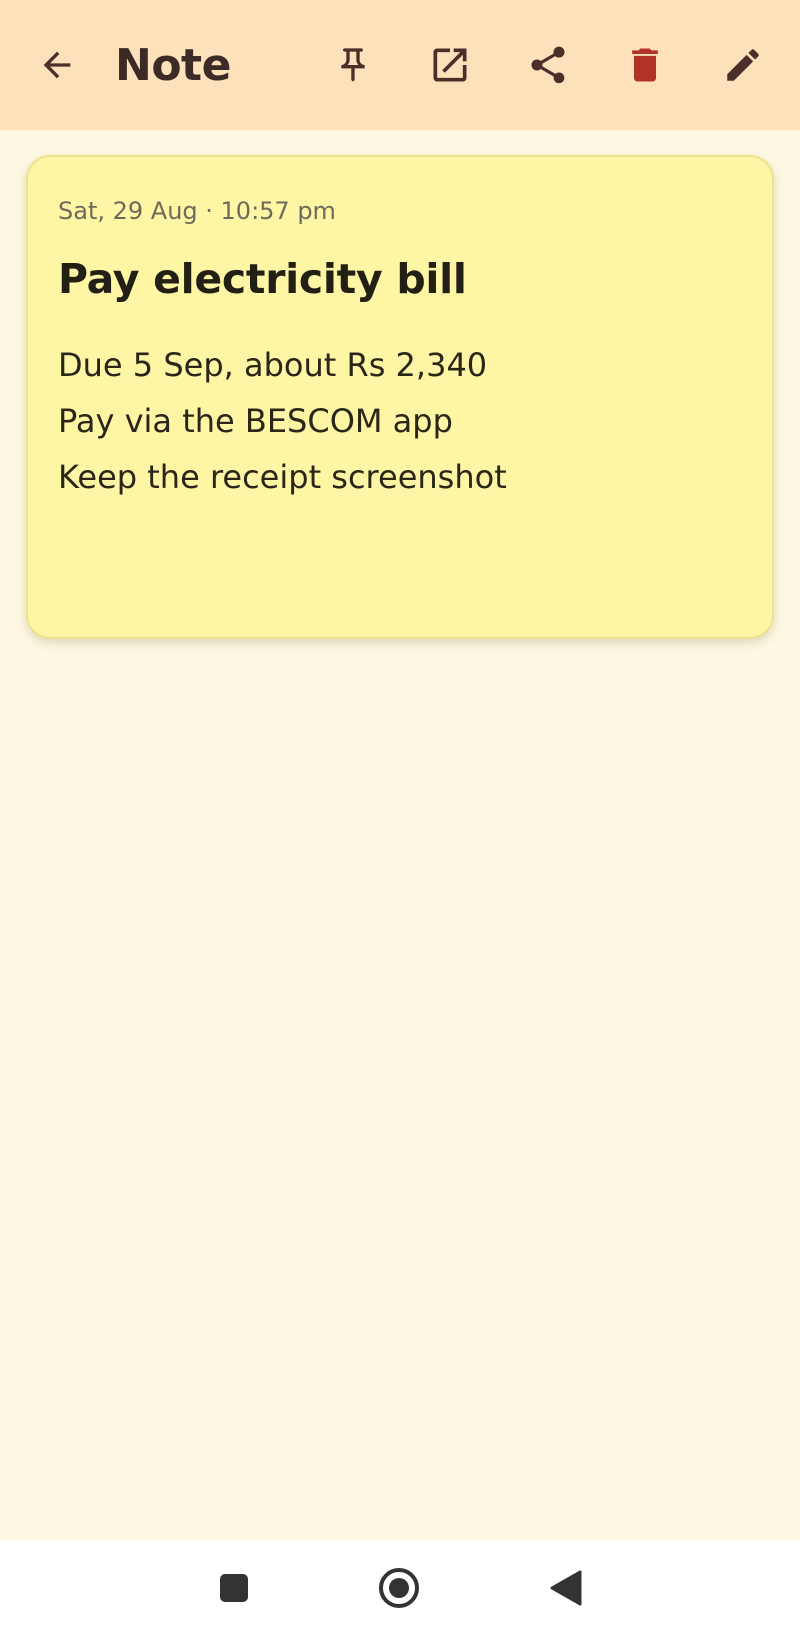 The height and width of the screenshot is (1638, 800). I want to click on note-line: Due 5 Sep, about Rs 2,340, so click(273, 365).